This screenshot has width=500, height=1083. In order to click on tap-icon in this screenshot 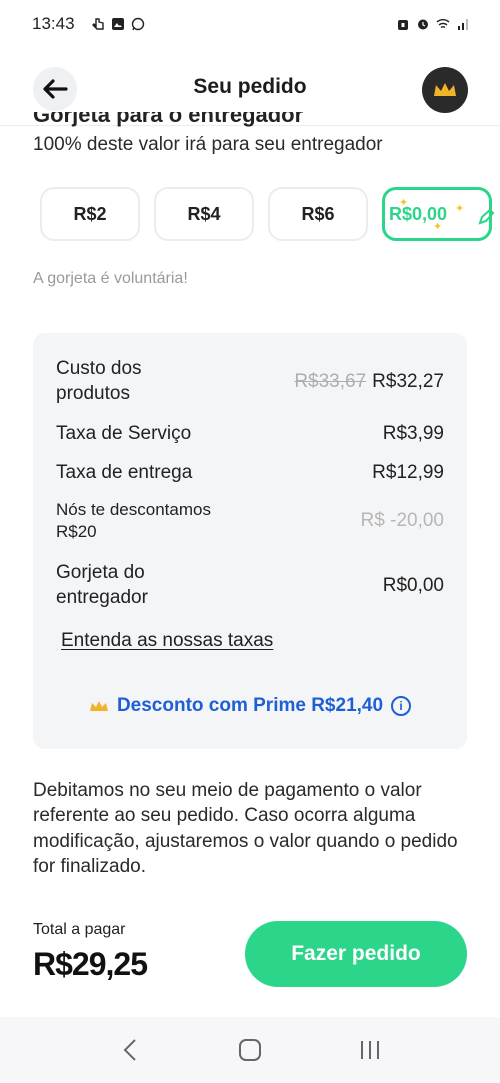, I will do `click(97, 24)`.